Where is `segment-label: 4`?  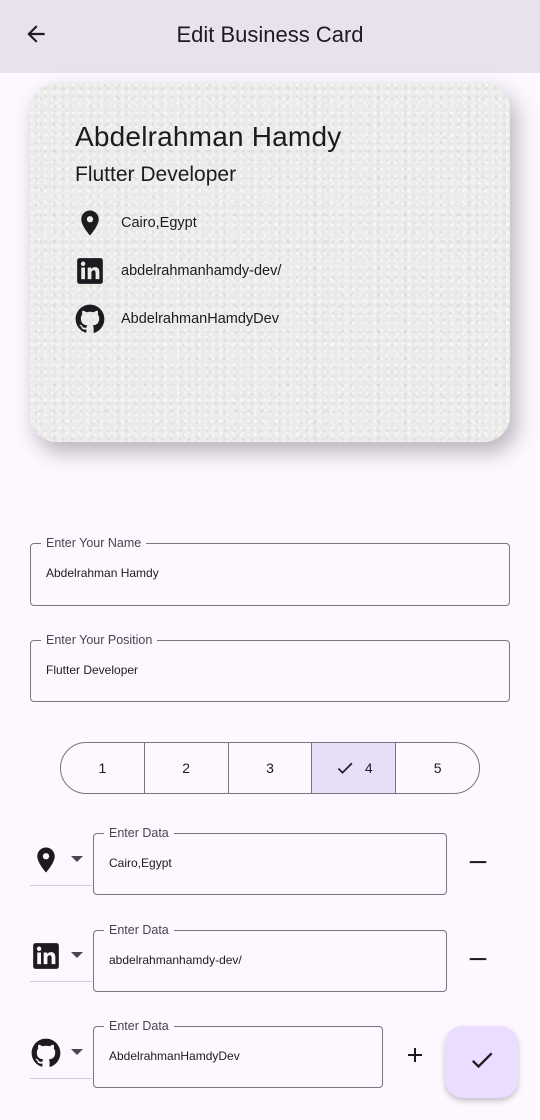 segment-label: 4 is located at coordinates (368, 768).